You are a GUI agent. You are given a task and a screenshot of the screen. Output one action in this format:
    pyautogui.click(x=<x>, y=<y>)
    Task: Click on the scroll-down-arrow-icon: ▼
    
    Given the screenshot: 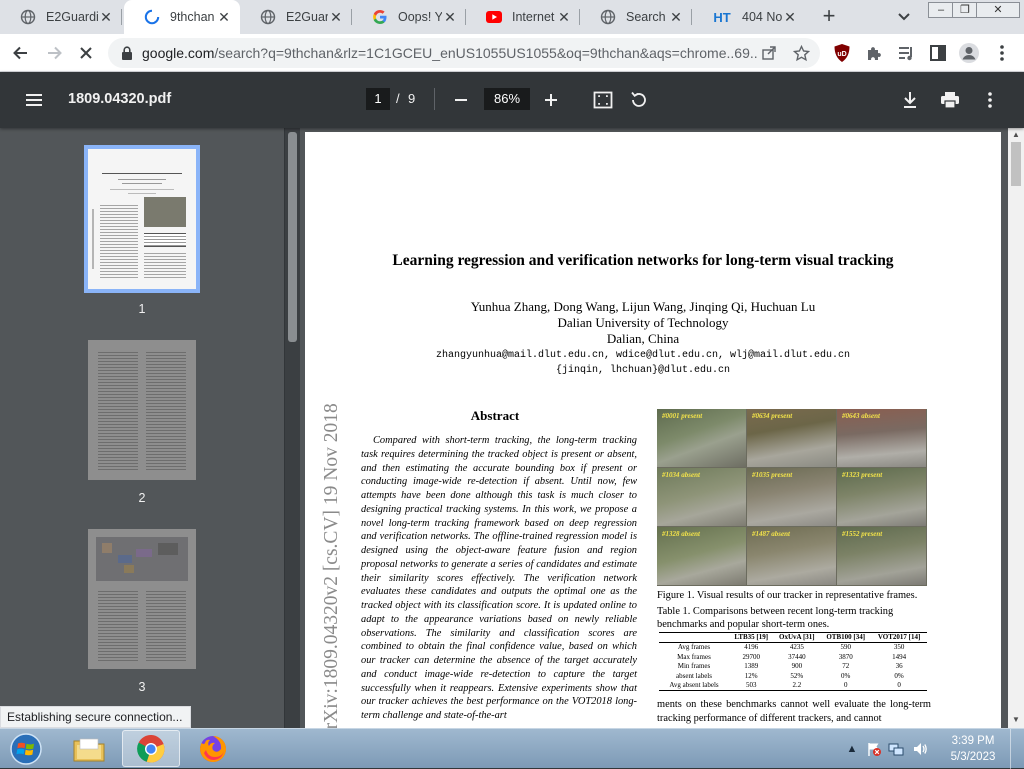 What is the action you would take?
    pyautogui.click(x=1016, y=720)
    